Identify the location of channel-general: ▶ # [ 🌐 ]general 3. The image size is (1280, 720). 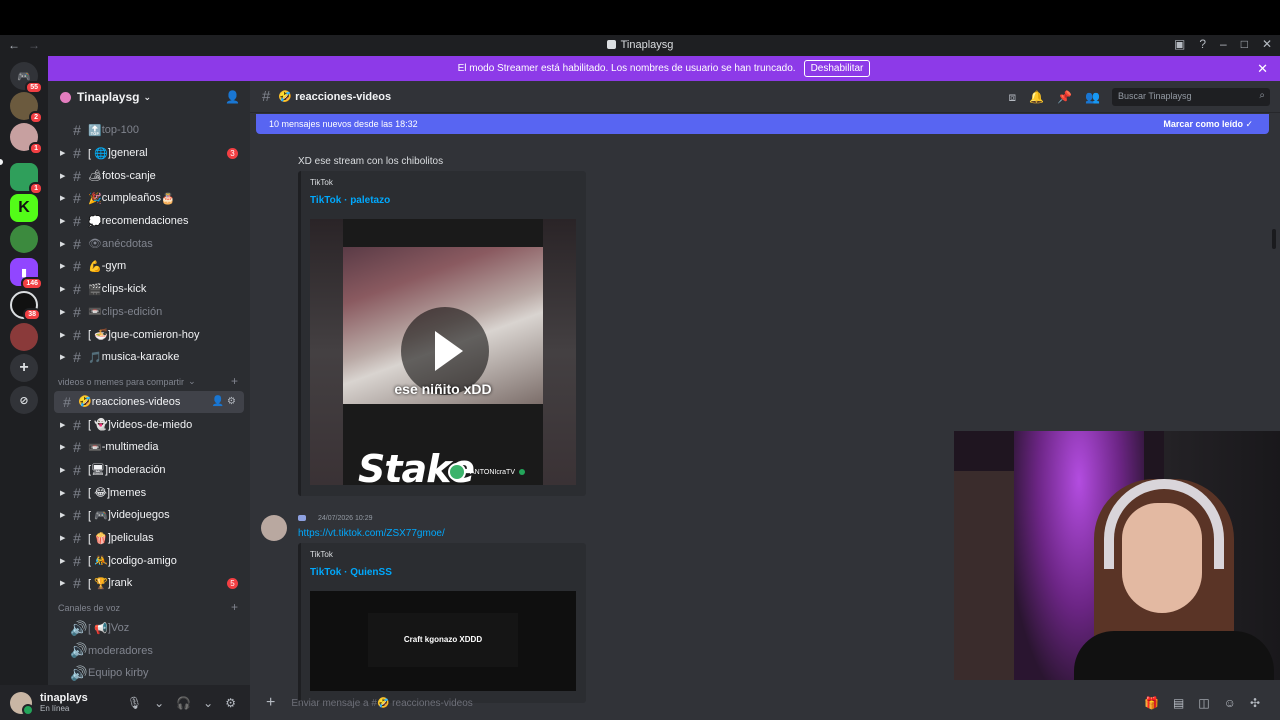
(149, 153).